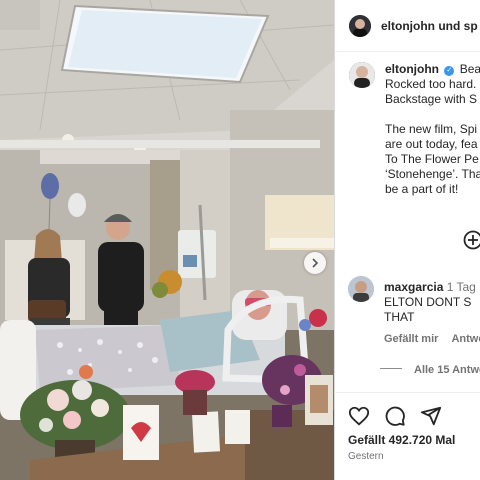 The width and height of the screenshot is (480, 480). I want to click on caption-line: ‘Stonehenge’. Tha, so click(432, 174).